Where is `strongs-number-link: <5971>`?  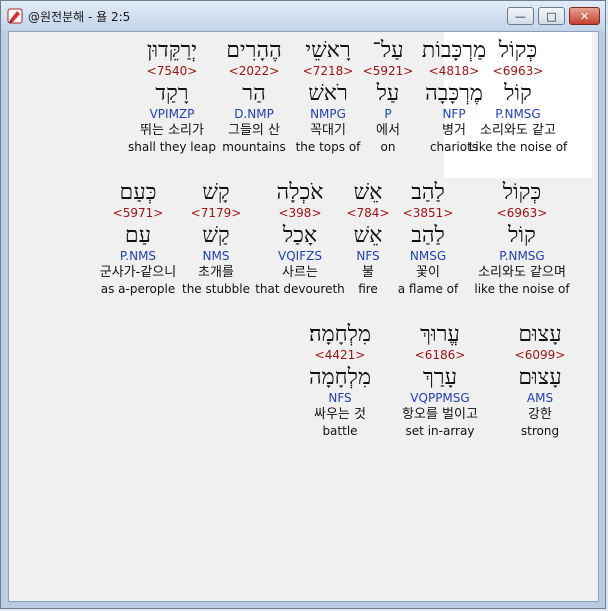
strongs-number-link: <5971> is located at coordinates (138, 213).